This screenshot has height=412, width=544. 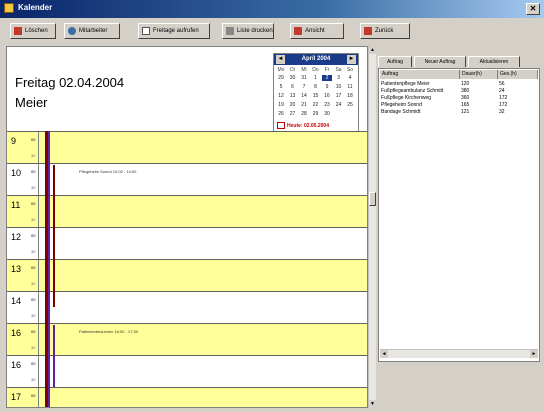 I want to click on calendar-day: 15, so click(x=316, y=96).